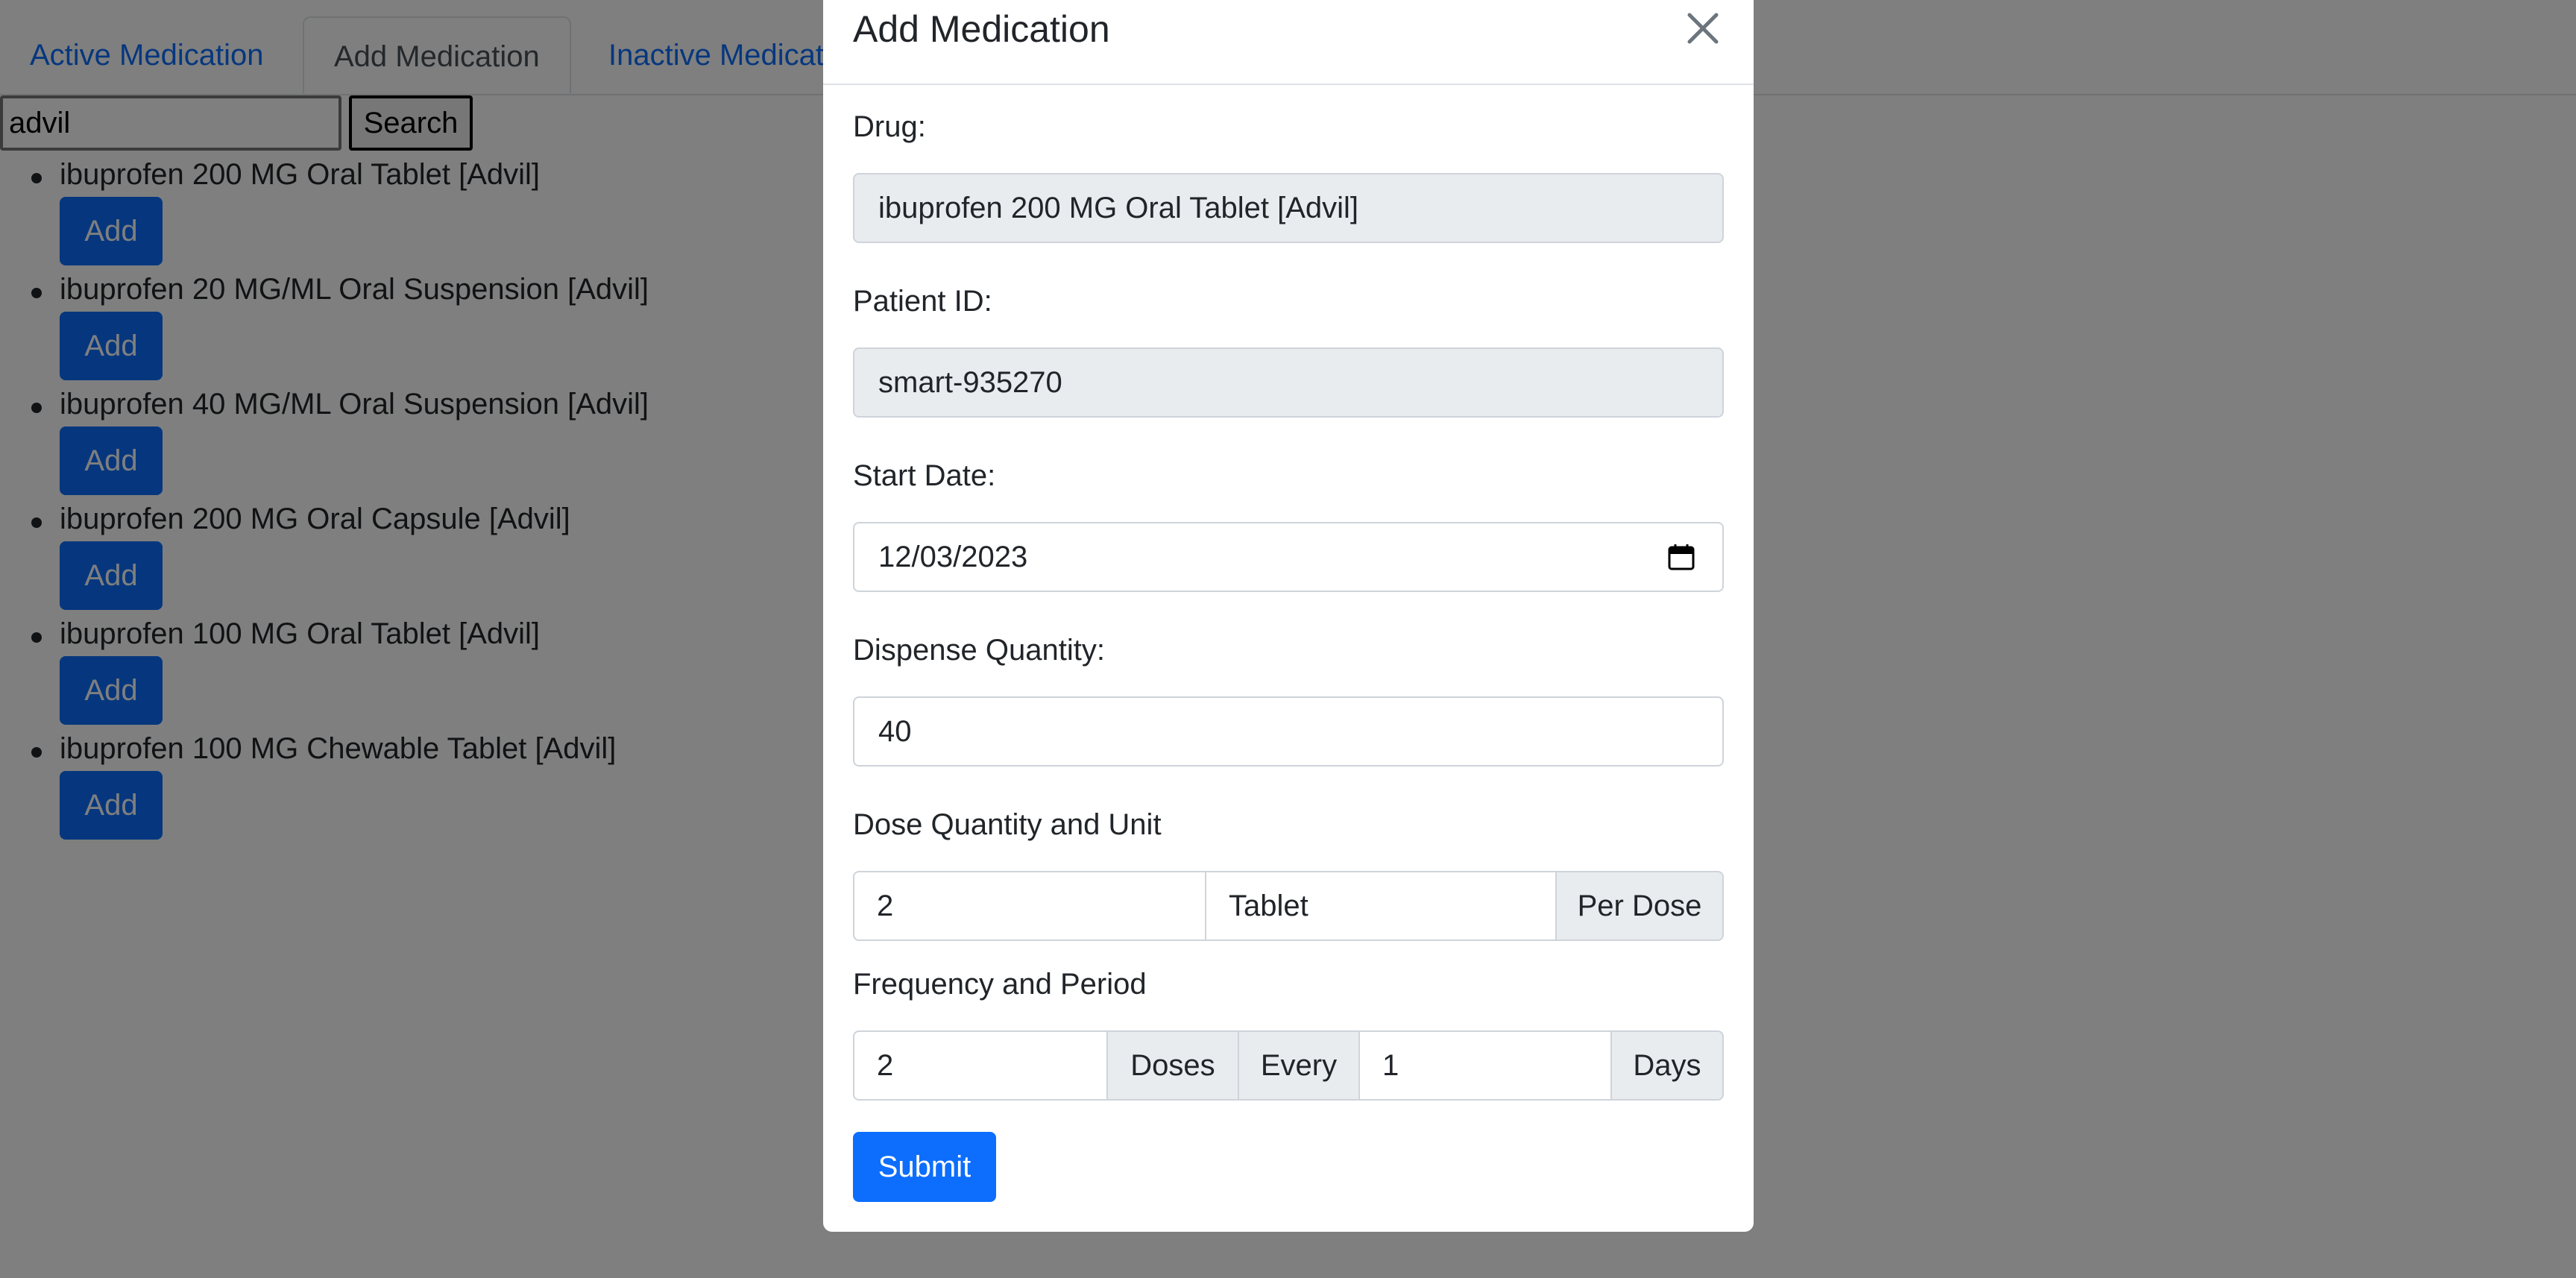 This screenshot has height=1278, width=2576. What do you see at coordinates (925, 475) in the screenshot?
I see `start-date-label: Start Date:` at bounding box center [925, 475].